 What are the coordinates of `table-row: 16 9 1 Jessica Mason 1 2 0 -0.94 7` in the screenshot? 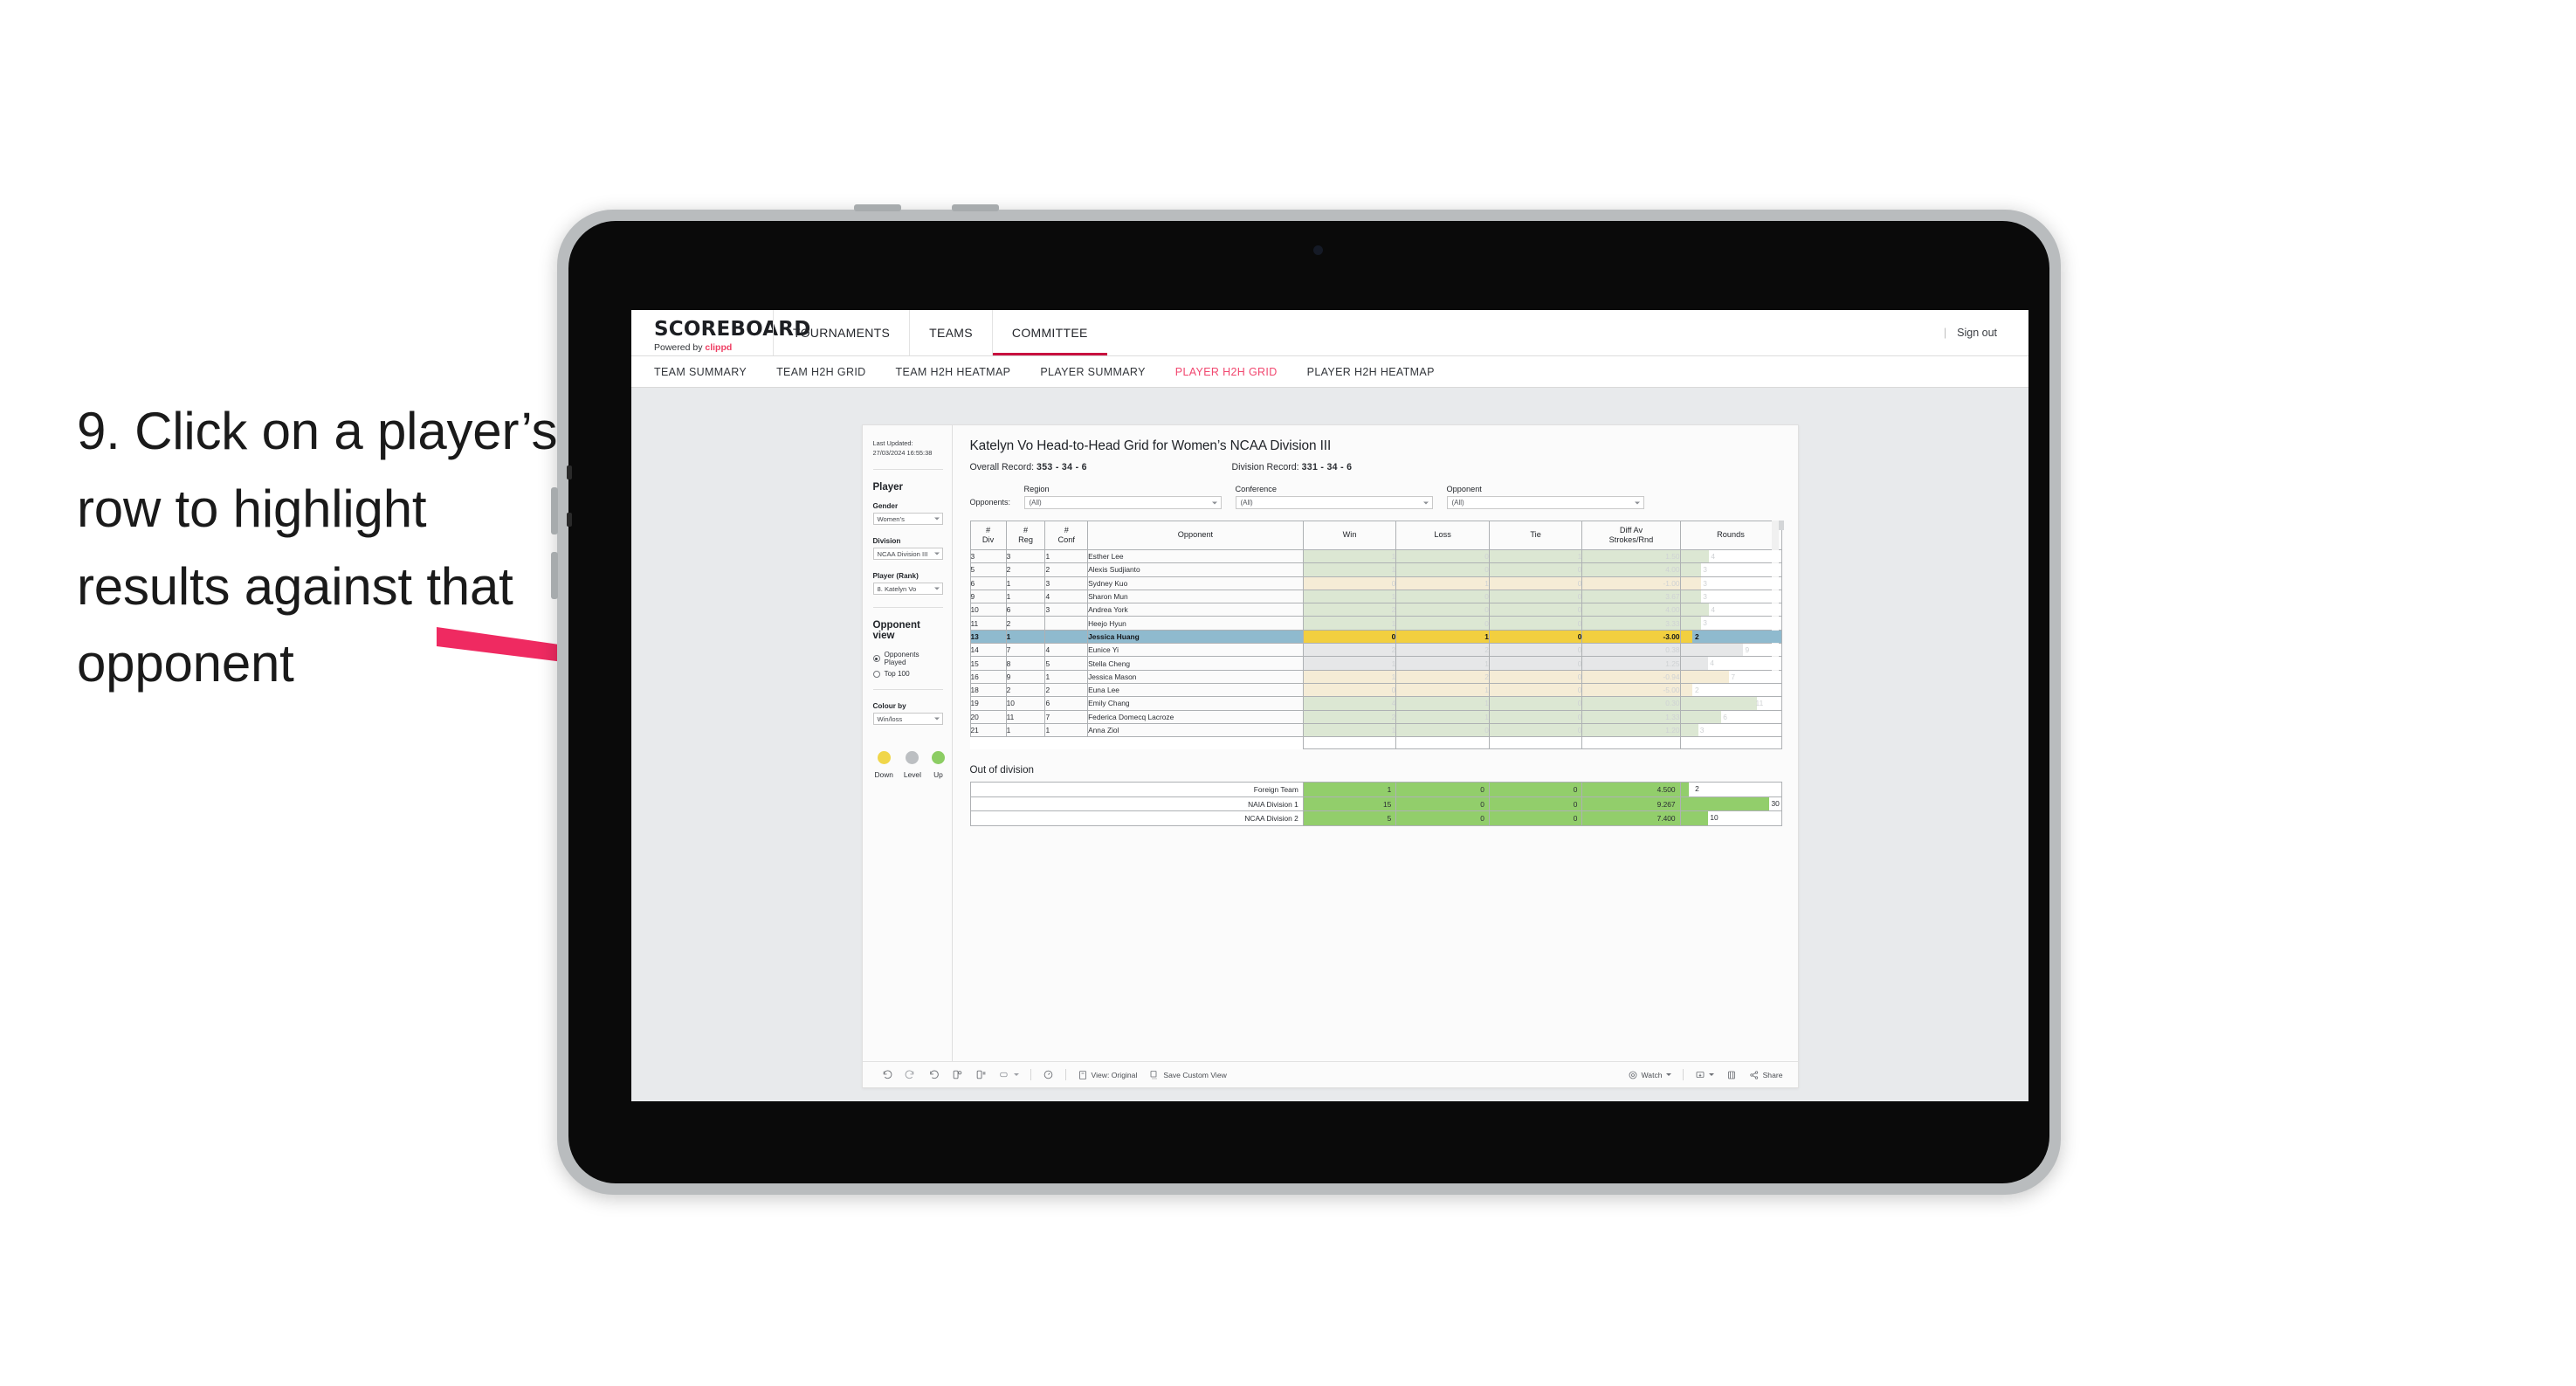 It's located at (1375, 676).